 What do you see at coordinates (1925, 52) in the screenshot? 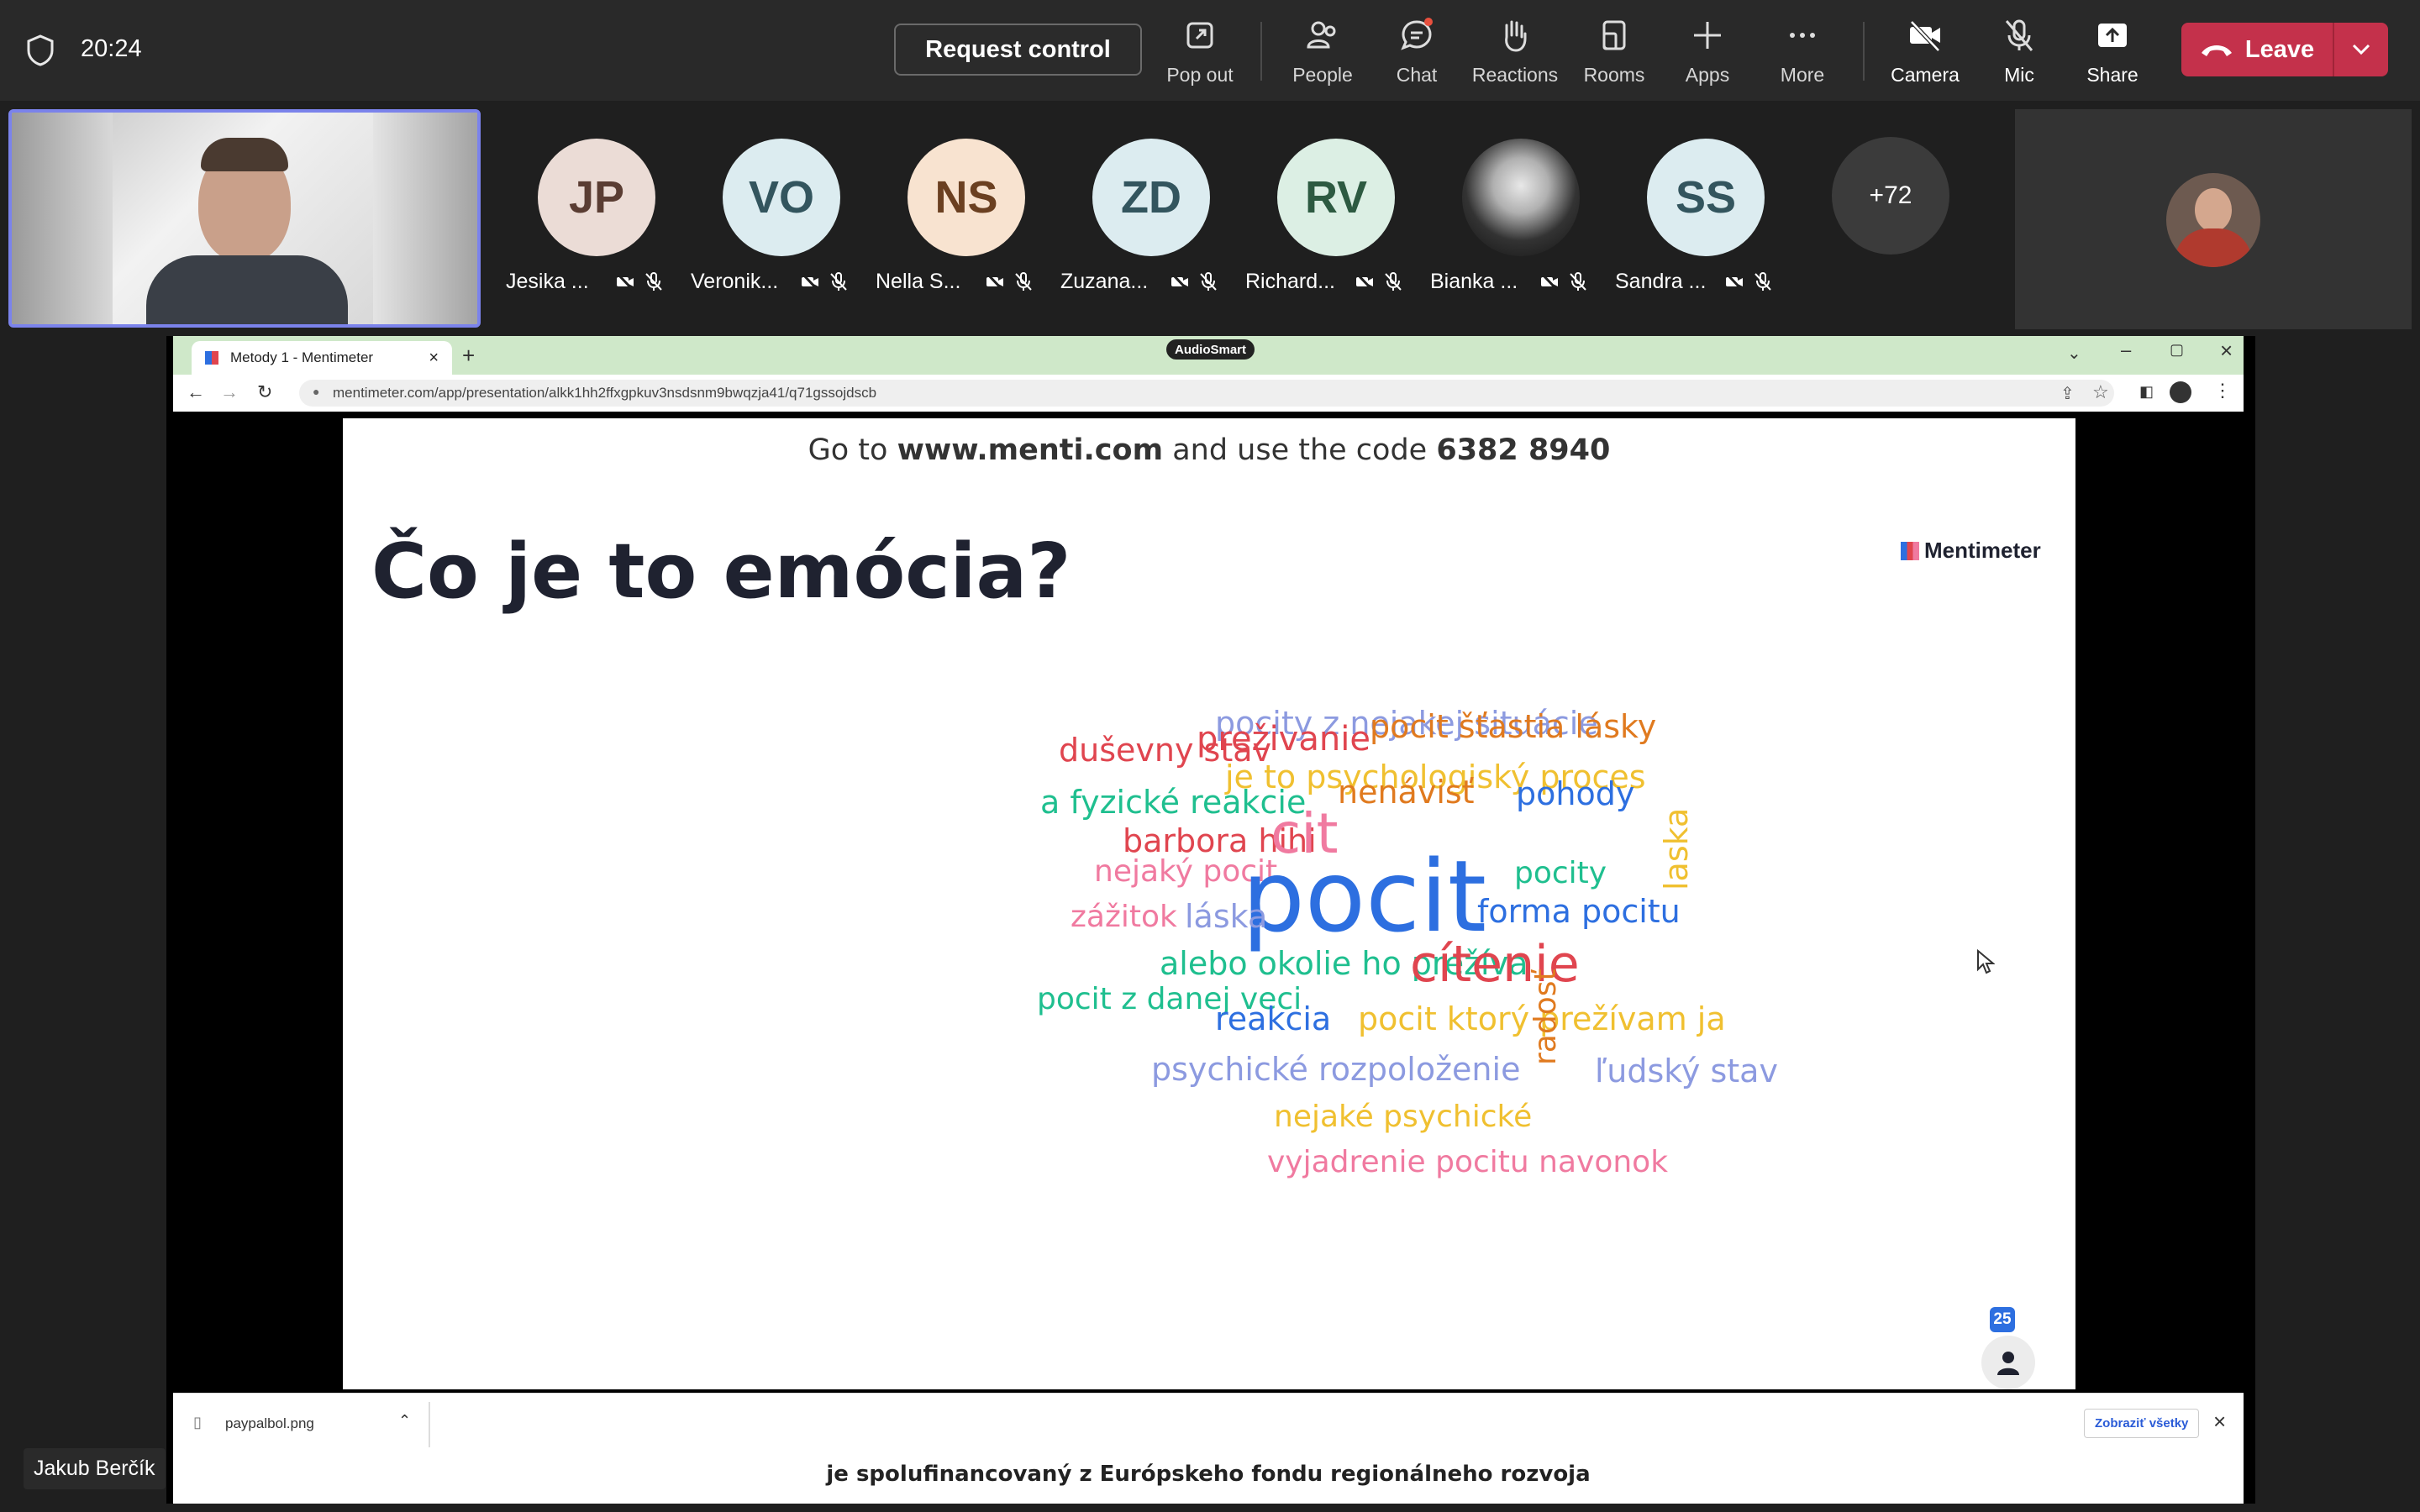
I see `camera-button: Camera` at bounding box center [1925, 52].